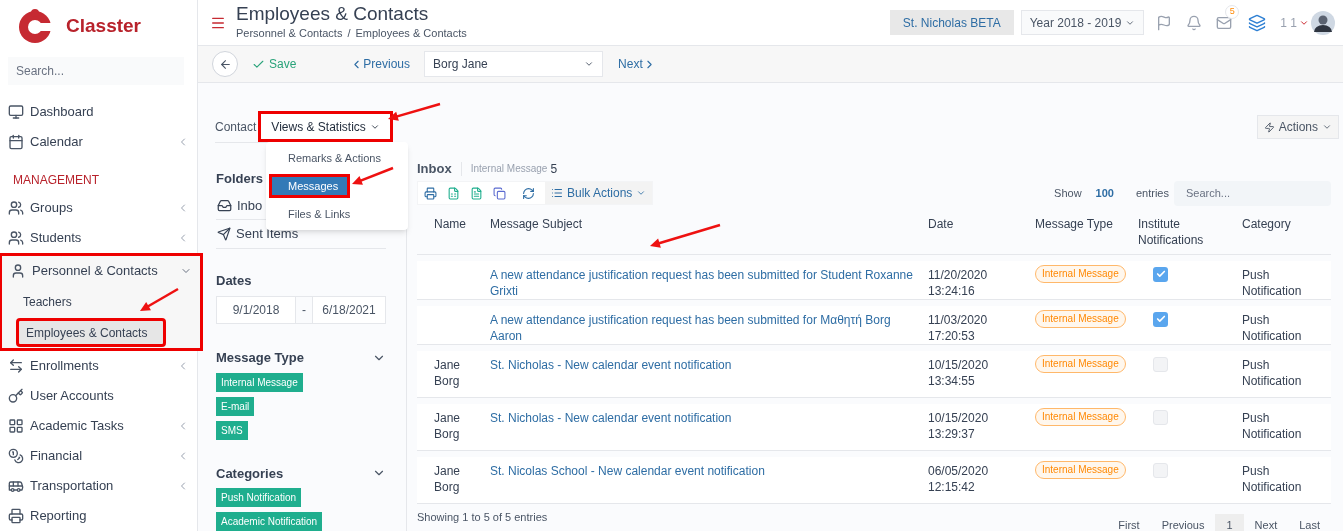  What do you see at coordinates (1229, 522) in the screenshot?
I see `pagination-button: 1` at bounding box center [1229, 522].